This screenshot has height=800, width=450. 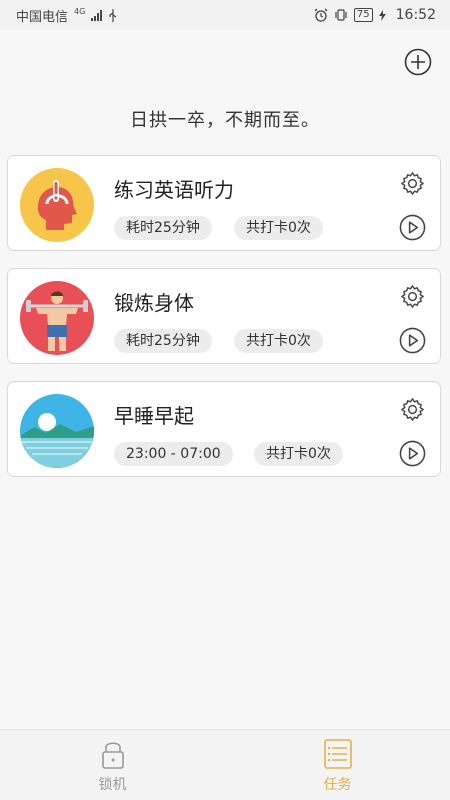 What do you see at coordinates (57, 318) in the screenshot?
I see `dumbbell-man-icon` at bounding box center [57, 318].